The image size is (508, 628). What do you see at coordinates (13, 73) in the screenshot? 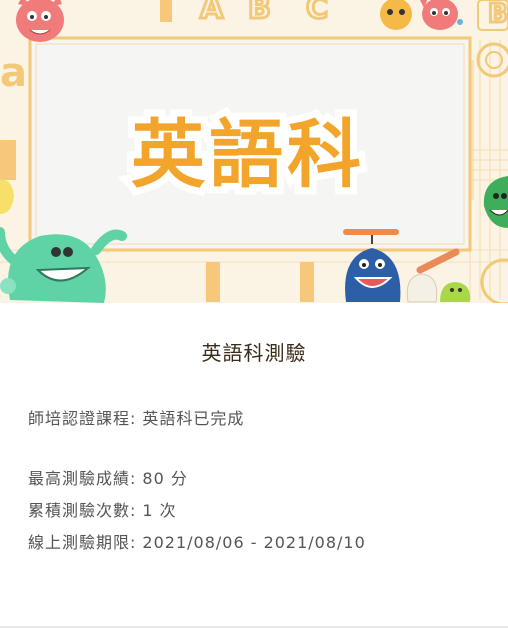
I see `svg-text: a` at bounding box center [13, 73].